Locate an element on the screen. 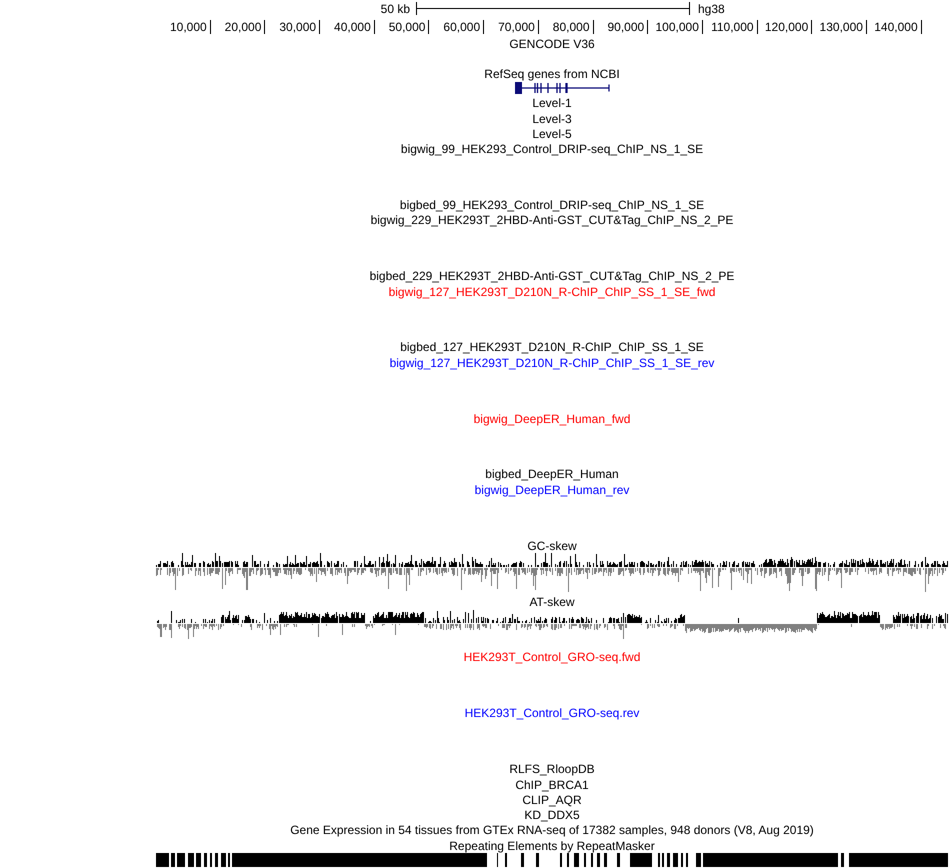 This screenshot has height=868, width=950. ruler-tick-label: 130,000 is located at coordinates (843, 27).